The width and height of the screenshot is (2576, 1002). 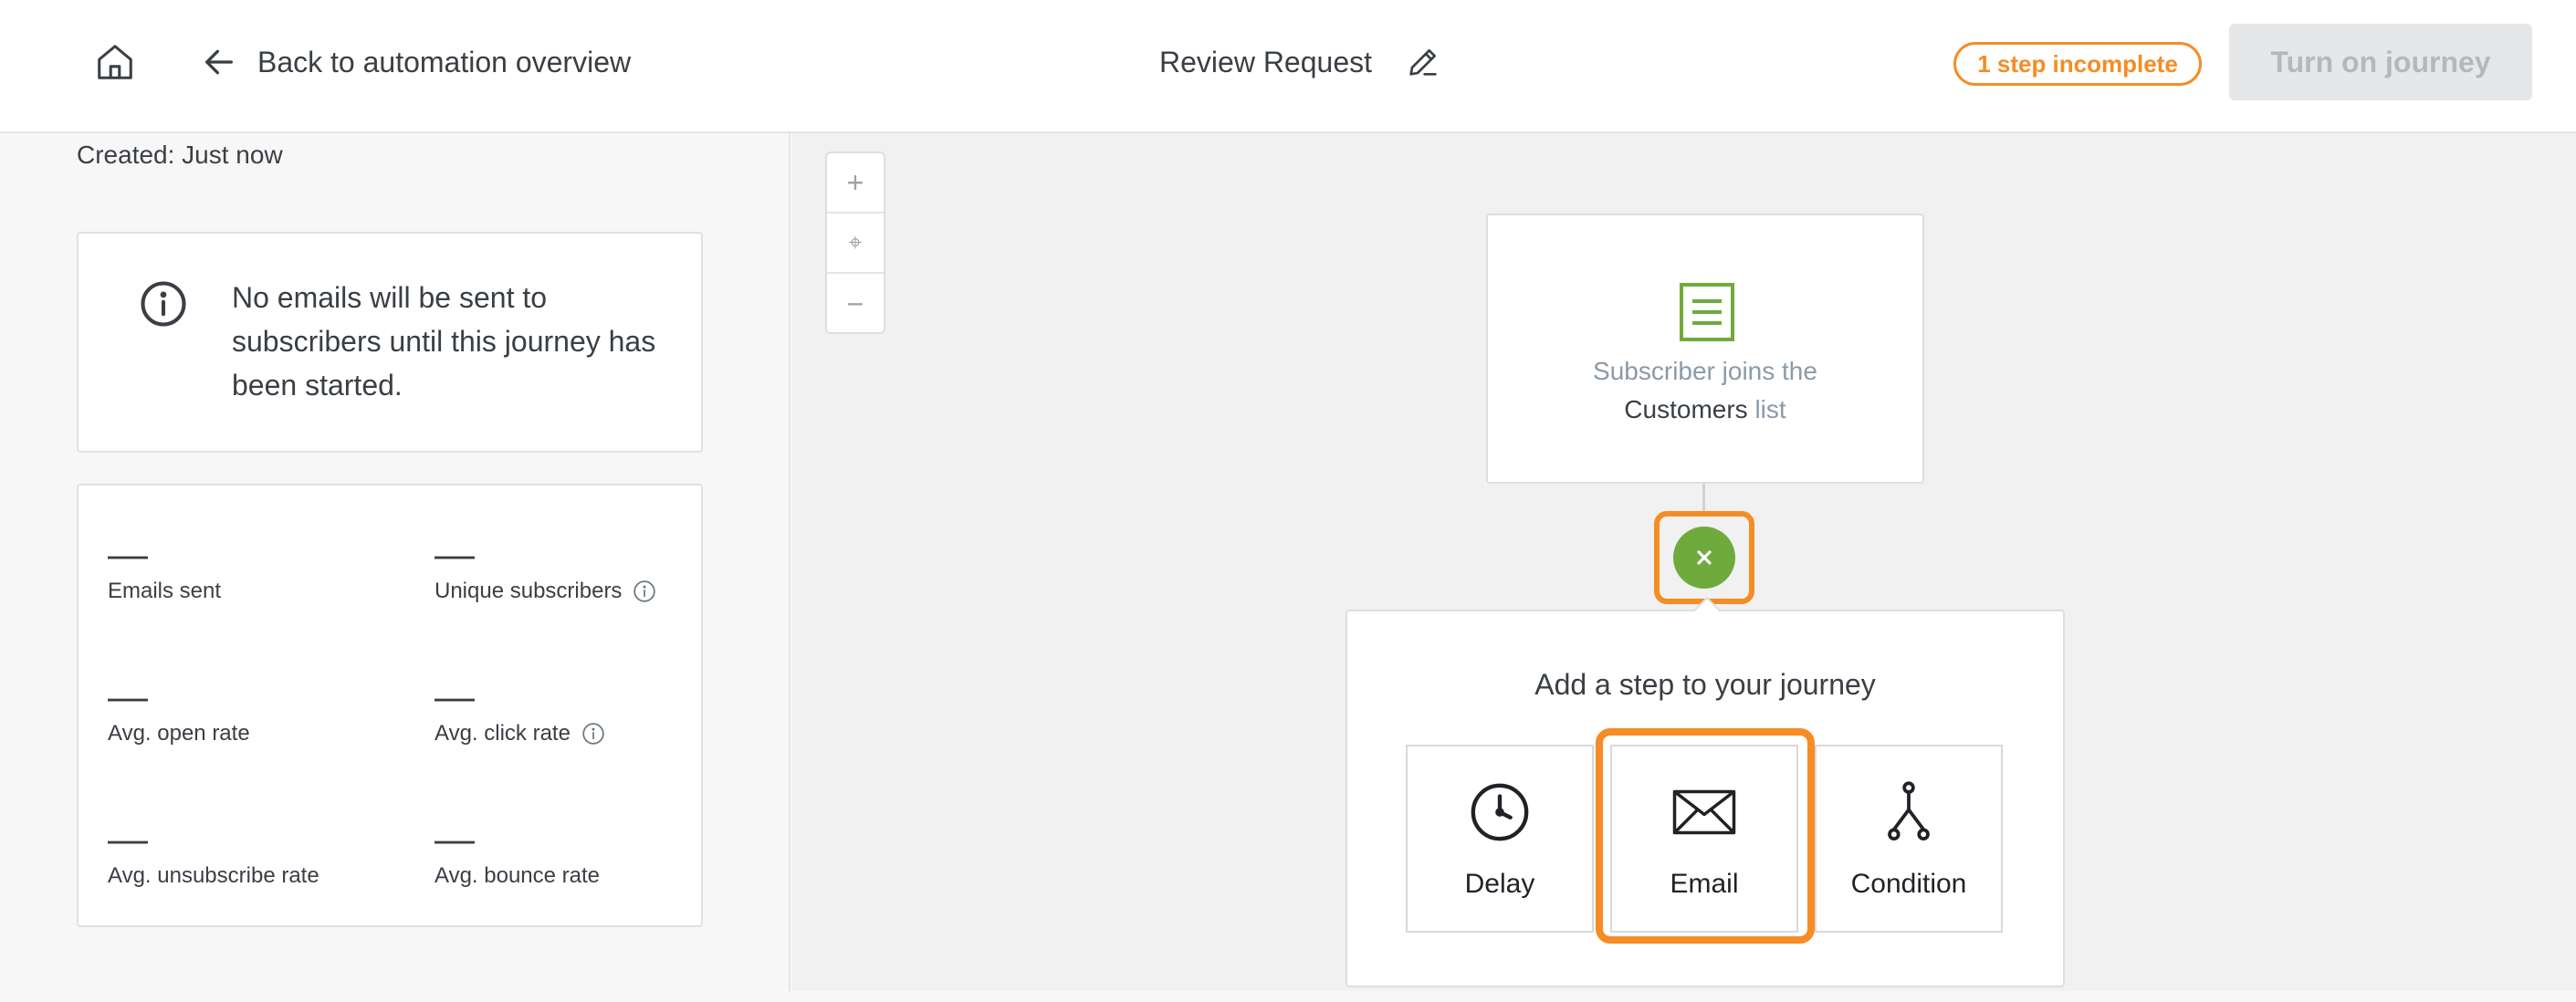 I want to click on incomplete-steps-badge: 1 step incomplete, so click(x=2077, y=64).